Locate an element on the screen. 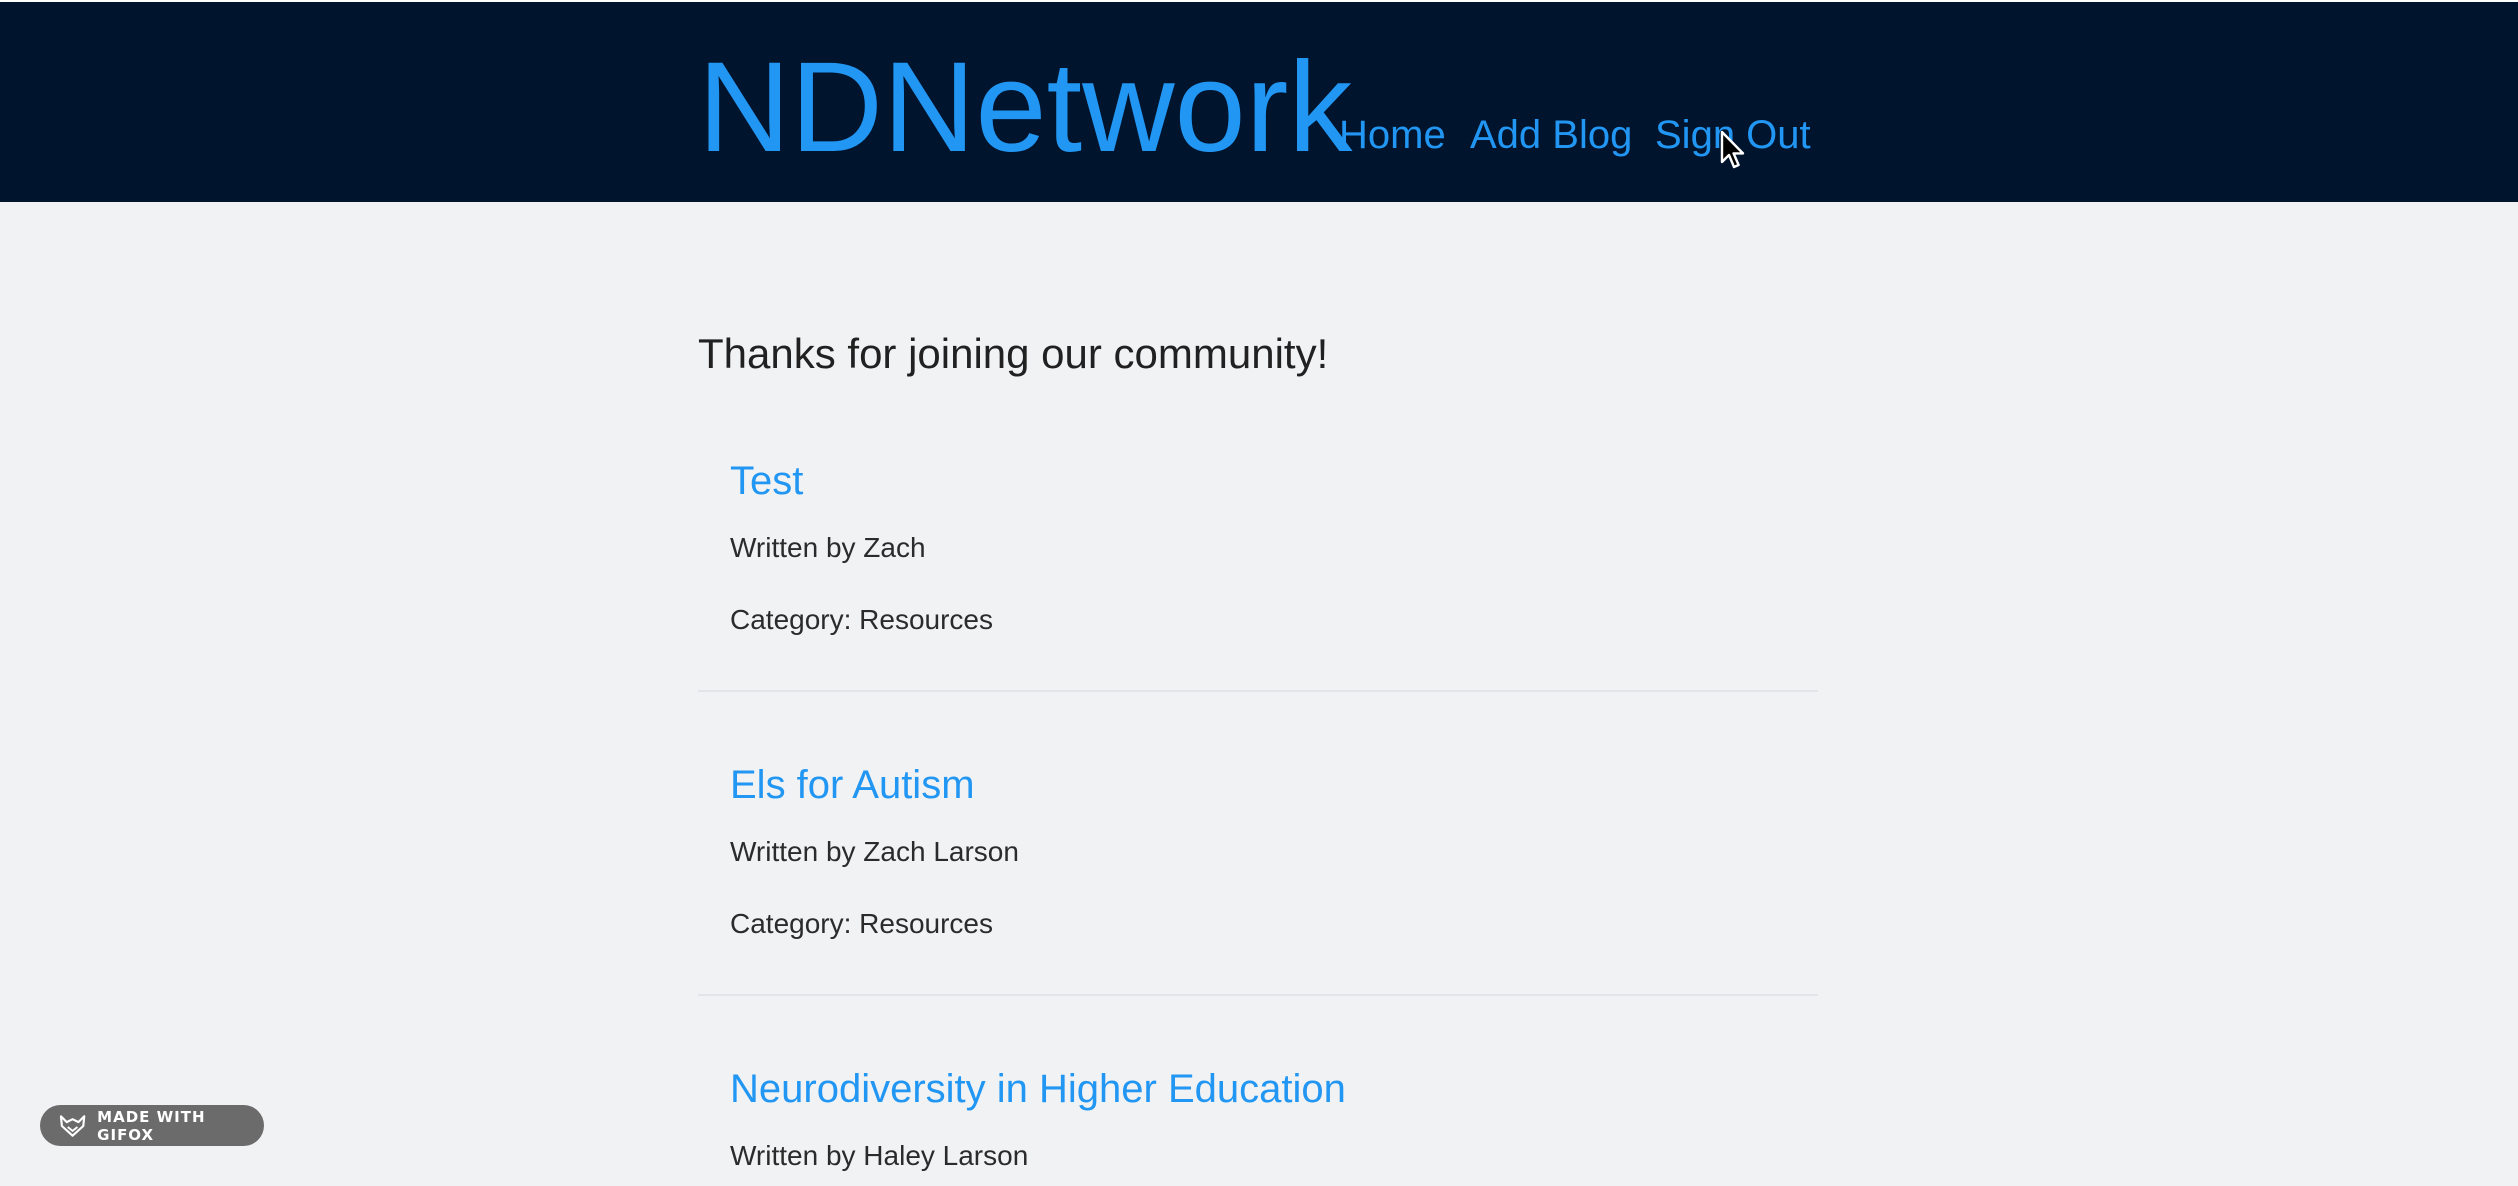 The height and width of the screenshot is (1186, 2518). badge-label: MADE WITH GIFOX is located at coordinates (151, 1125).